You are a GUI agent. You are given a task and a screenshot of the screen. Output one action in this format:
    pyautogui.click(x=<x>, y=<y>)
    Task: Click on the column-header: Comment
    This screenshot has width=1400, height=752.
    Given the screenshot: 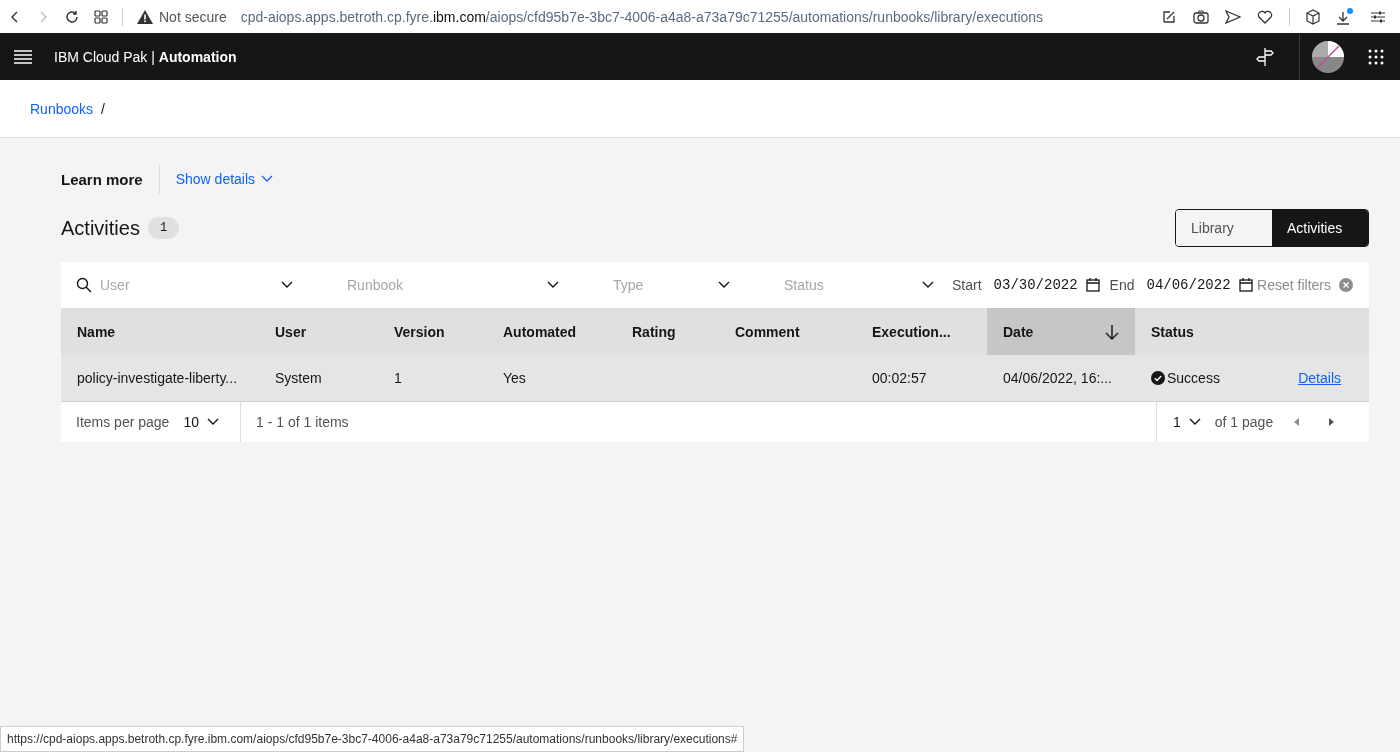 What is the action you would take?
    pyautogui.click(x=787, y=331)
    